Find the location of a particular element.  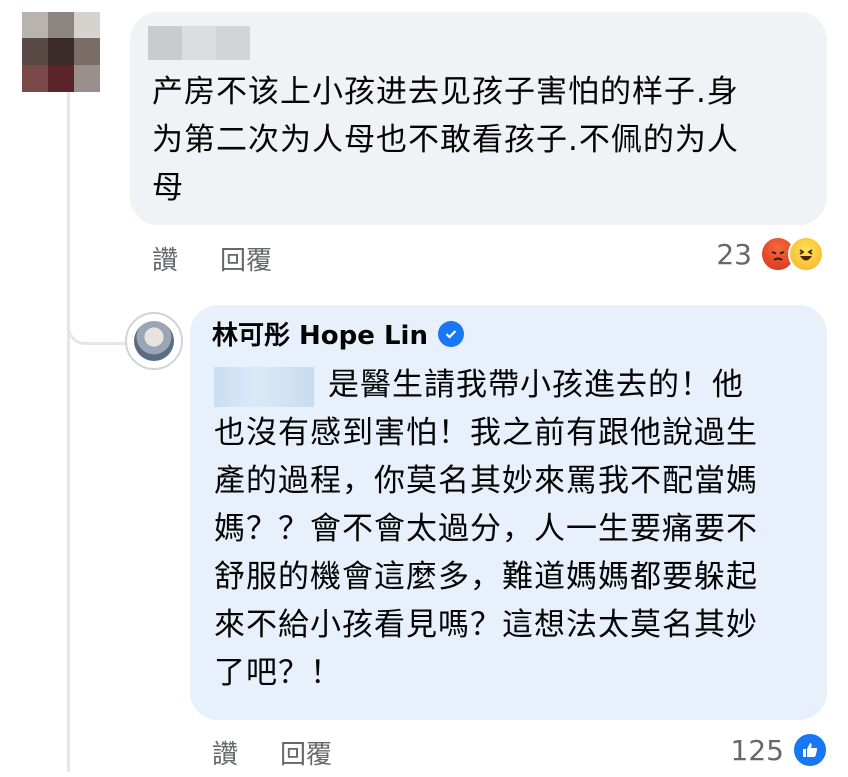

reaction-count: 23 is located at coordinates (734, 254).